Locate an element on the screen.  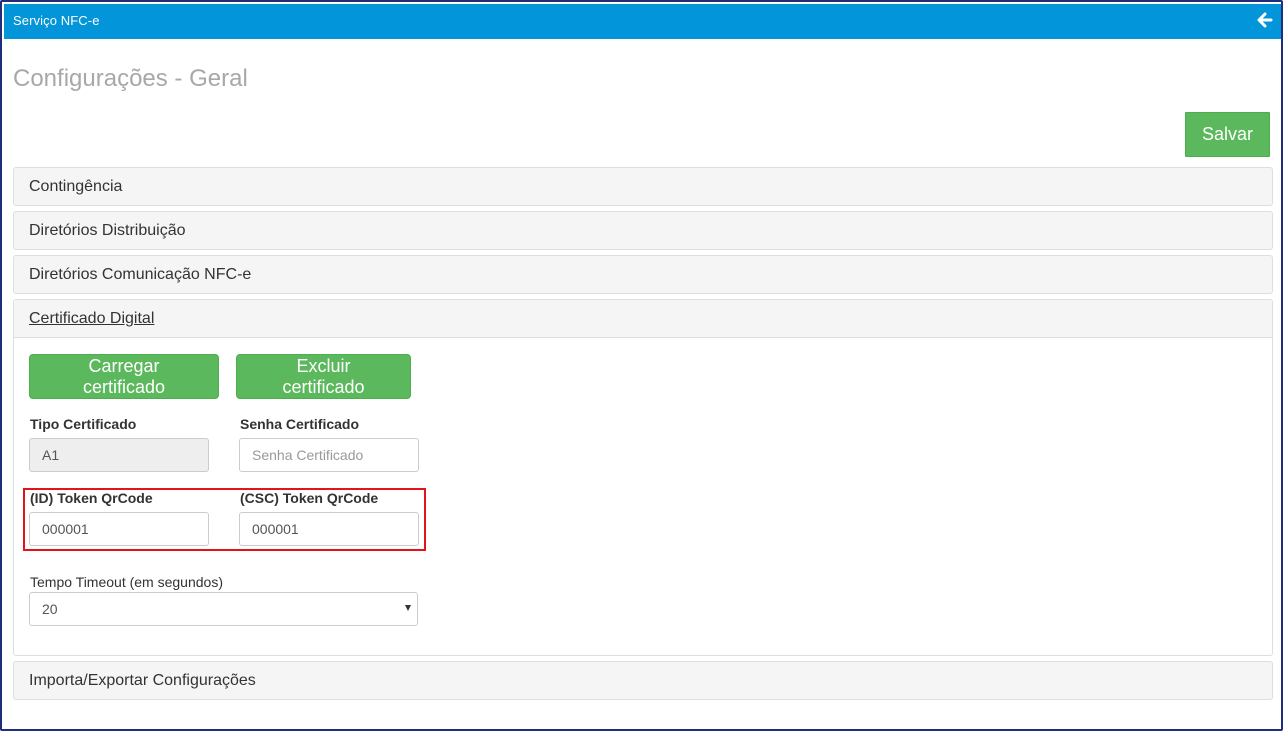
panel-contingencia: Contingência is located at coordinates (643, 186).